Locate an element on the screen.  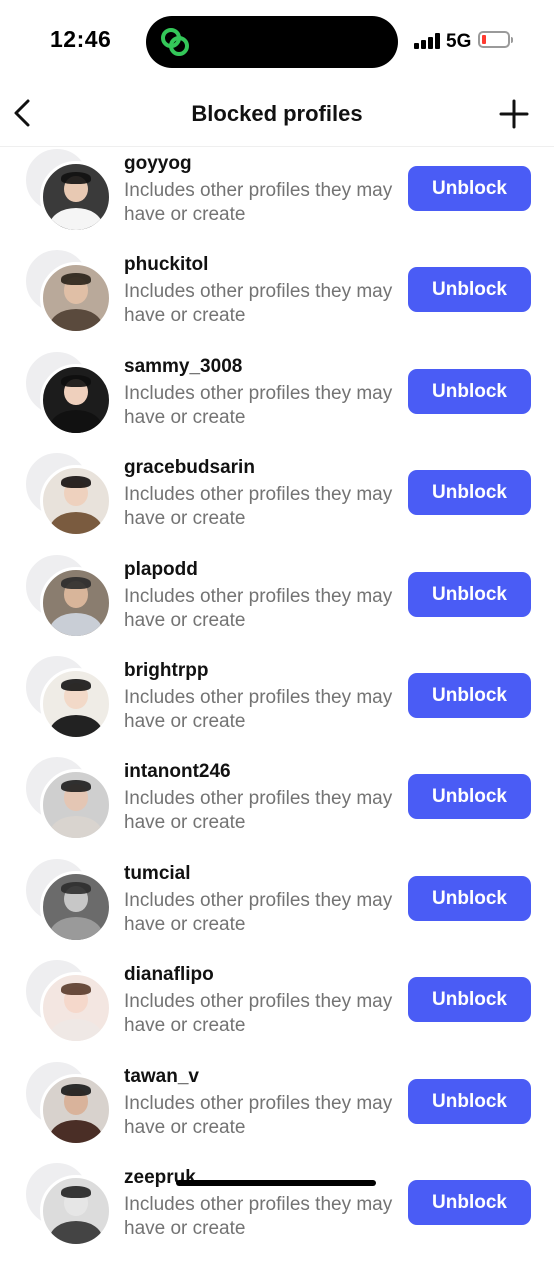
battery-icon is located at coordinates (495, 39).